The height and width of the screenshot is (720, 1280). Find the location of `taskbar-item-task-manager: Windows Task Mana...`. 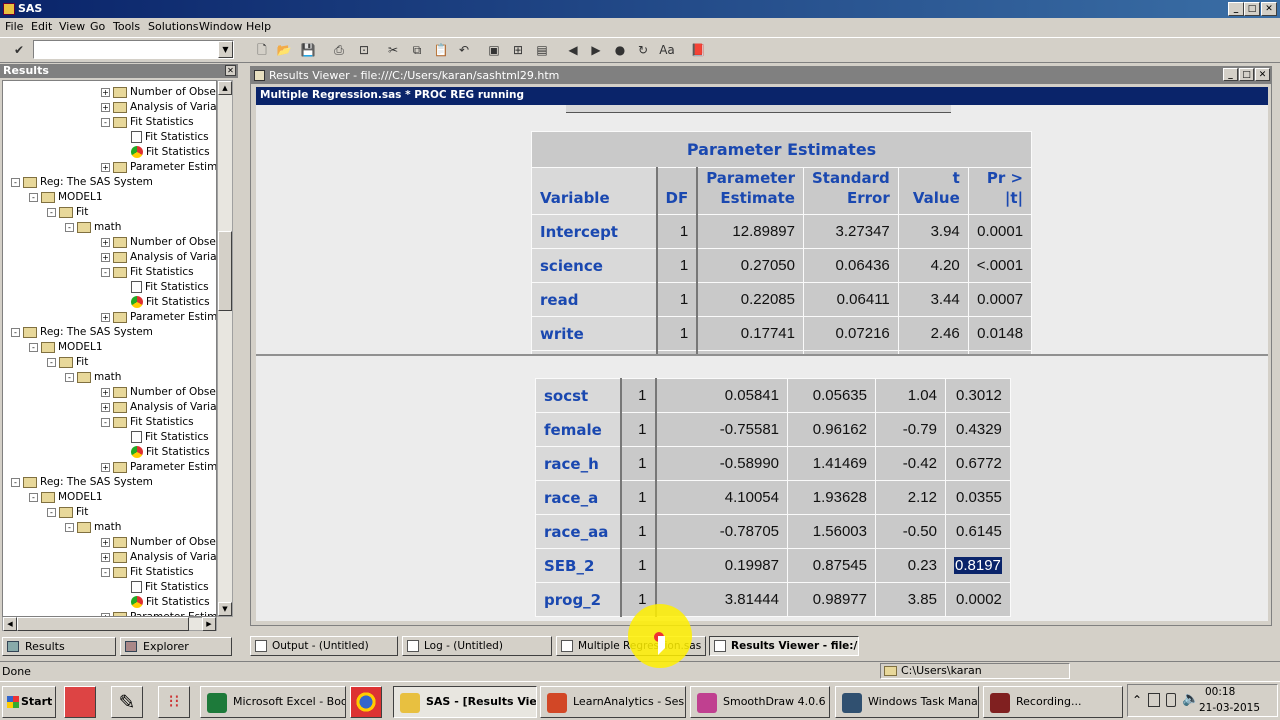

taskbar-item-task-manager: Windows Task Mana... is located at coordinates (907, 702).